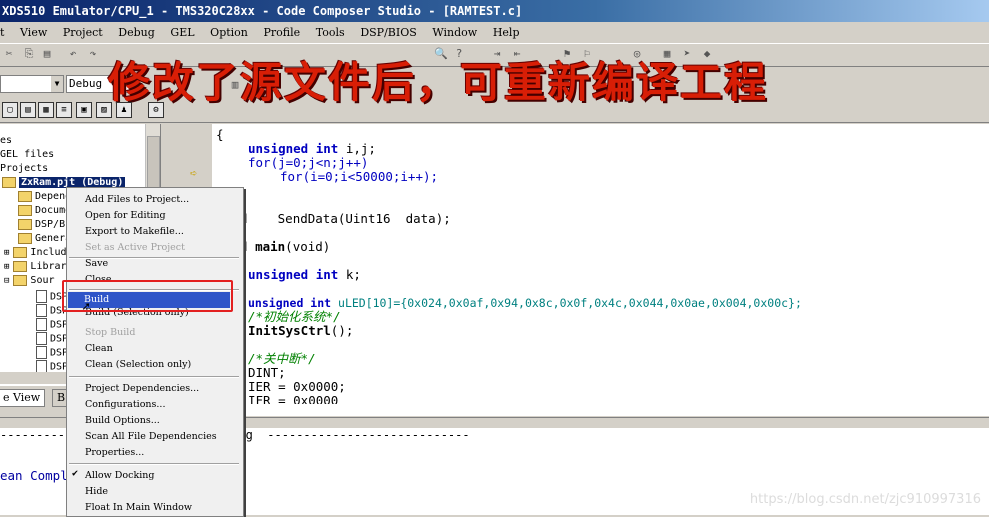 This screenshot has height=517, width=989. I want to click on register-icon: ▤, so click(28, 110).